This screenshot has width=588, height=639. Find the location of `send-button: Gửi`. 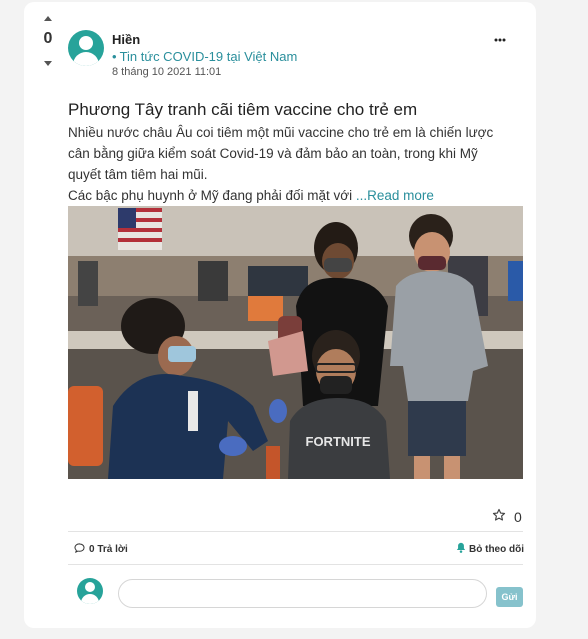

send-button: Gửi is located at coordinates (509, 597).